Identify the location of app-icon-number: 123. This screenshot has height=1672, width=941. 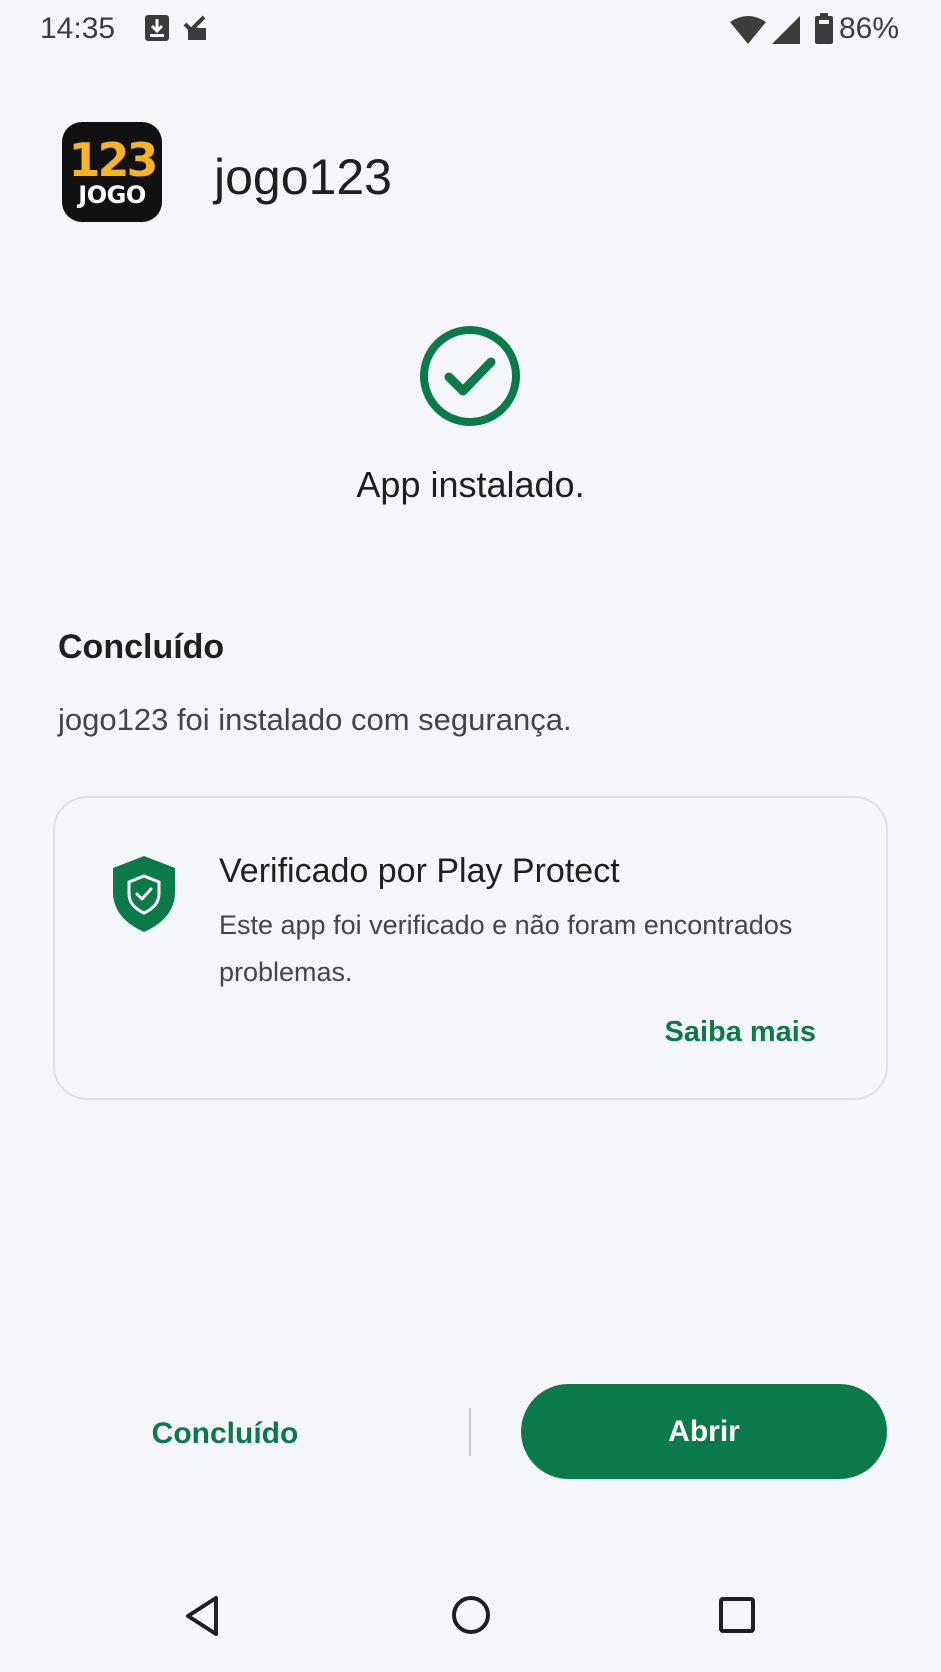
(113, 160).